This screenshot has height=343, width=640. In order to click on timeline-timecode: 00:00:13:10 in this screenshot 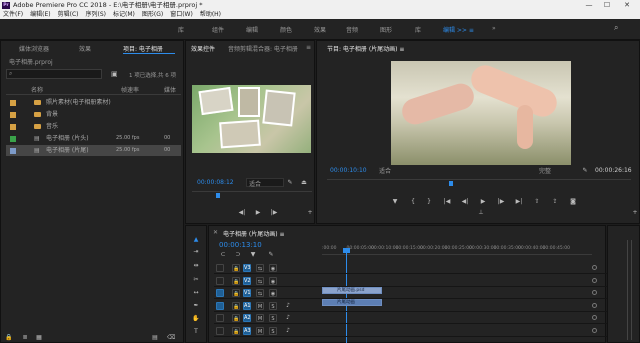, I will do `click(240, 245)`.